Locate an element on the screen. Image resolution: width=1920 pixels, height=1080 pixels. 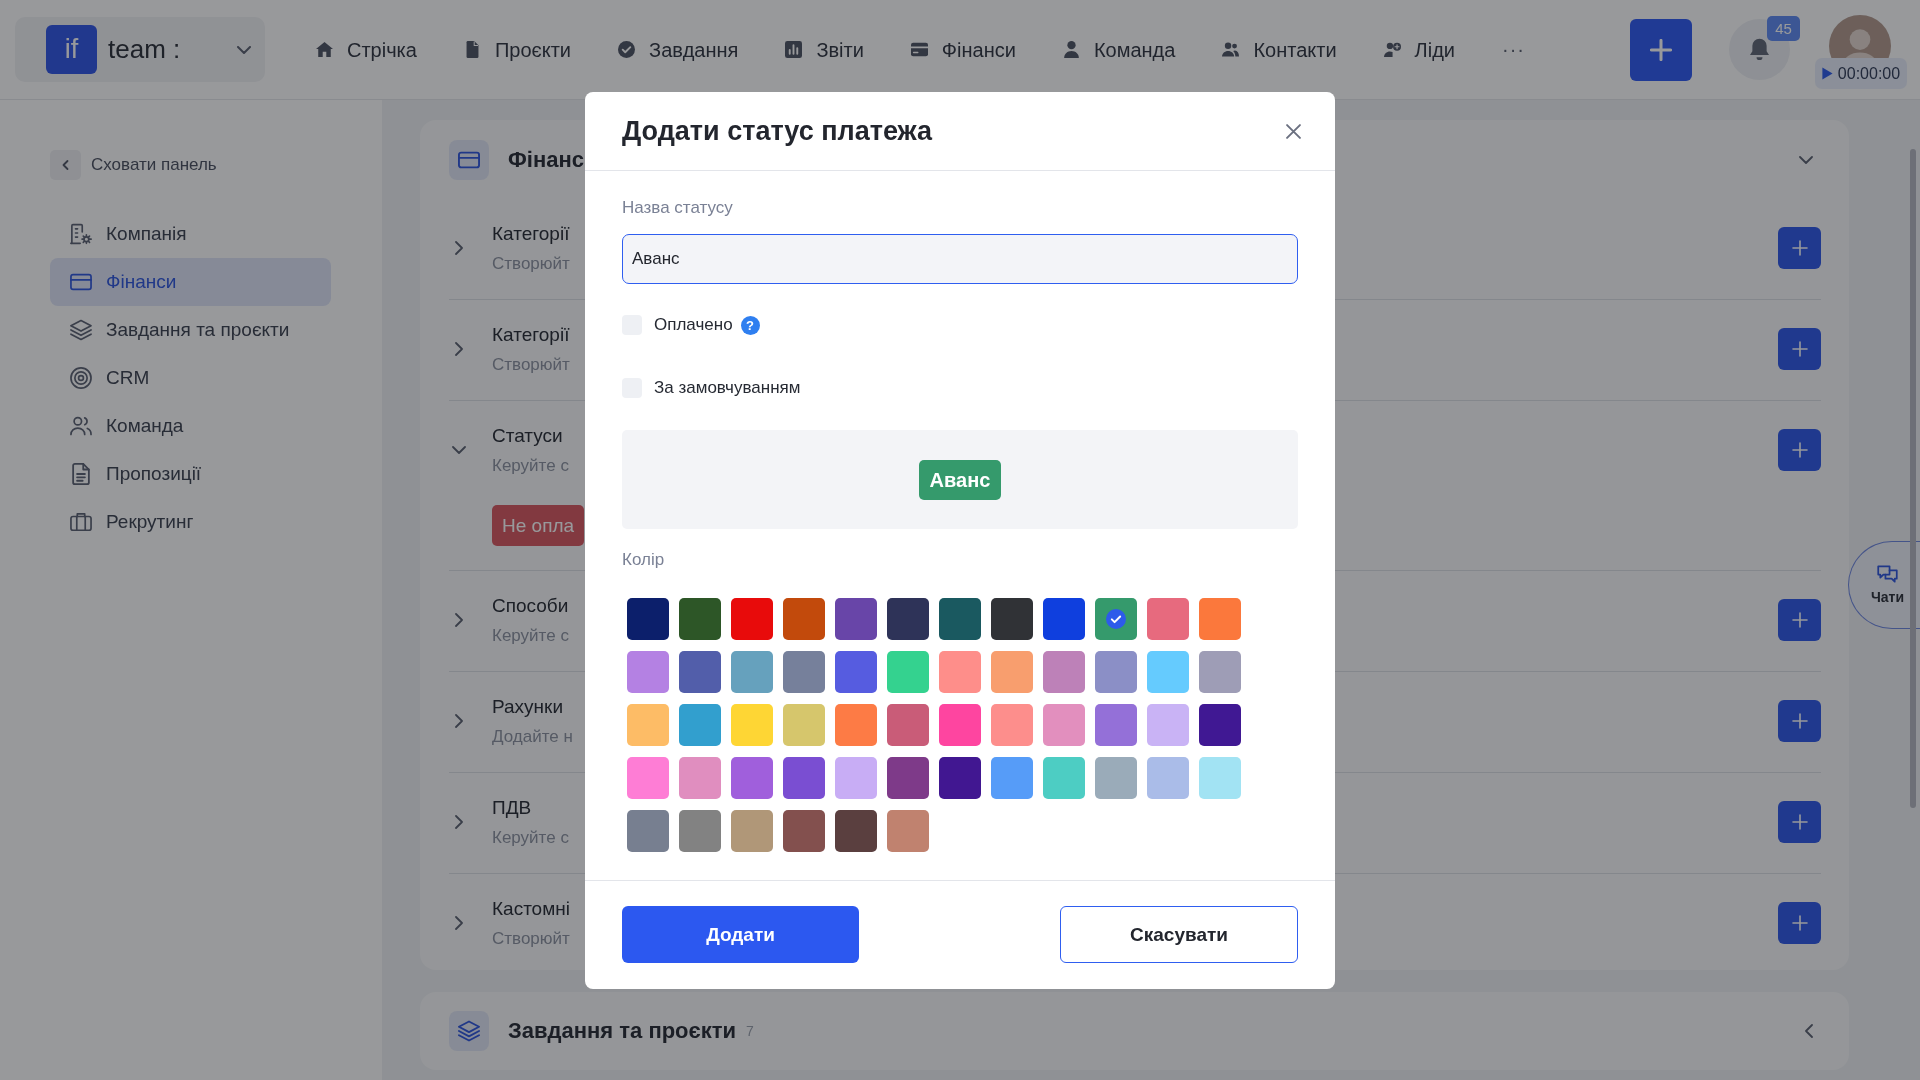
sidebar-item: Рекрутинг is located at coordinates (190, 522).